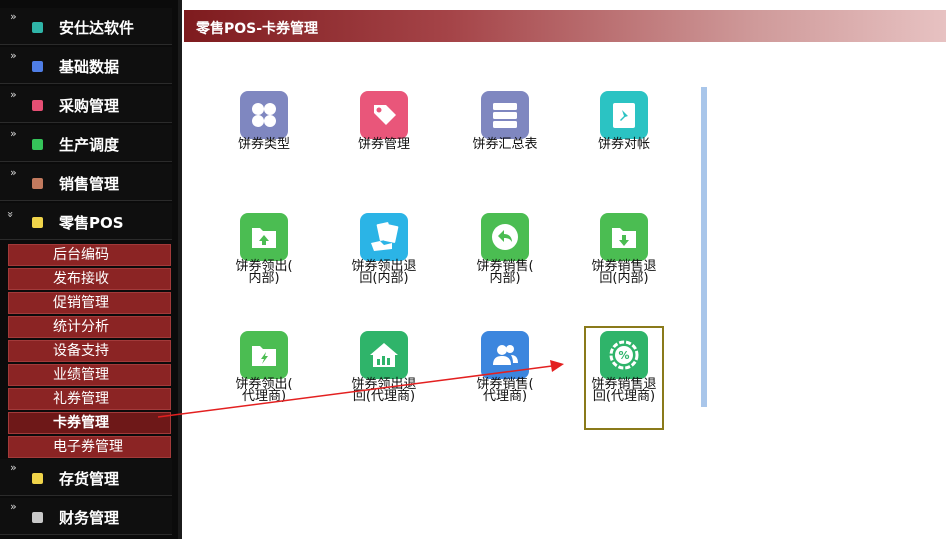 The image size is (946, 539). What do you see at coordinates (565, 26) in the screenshot?
I see `title-bar: 零售POS-卡券管理` at bounding box center [565, 26].